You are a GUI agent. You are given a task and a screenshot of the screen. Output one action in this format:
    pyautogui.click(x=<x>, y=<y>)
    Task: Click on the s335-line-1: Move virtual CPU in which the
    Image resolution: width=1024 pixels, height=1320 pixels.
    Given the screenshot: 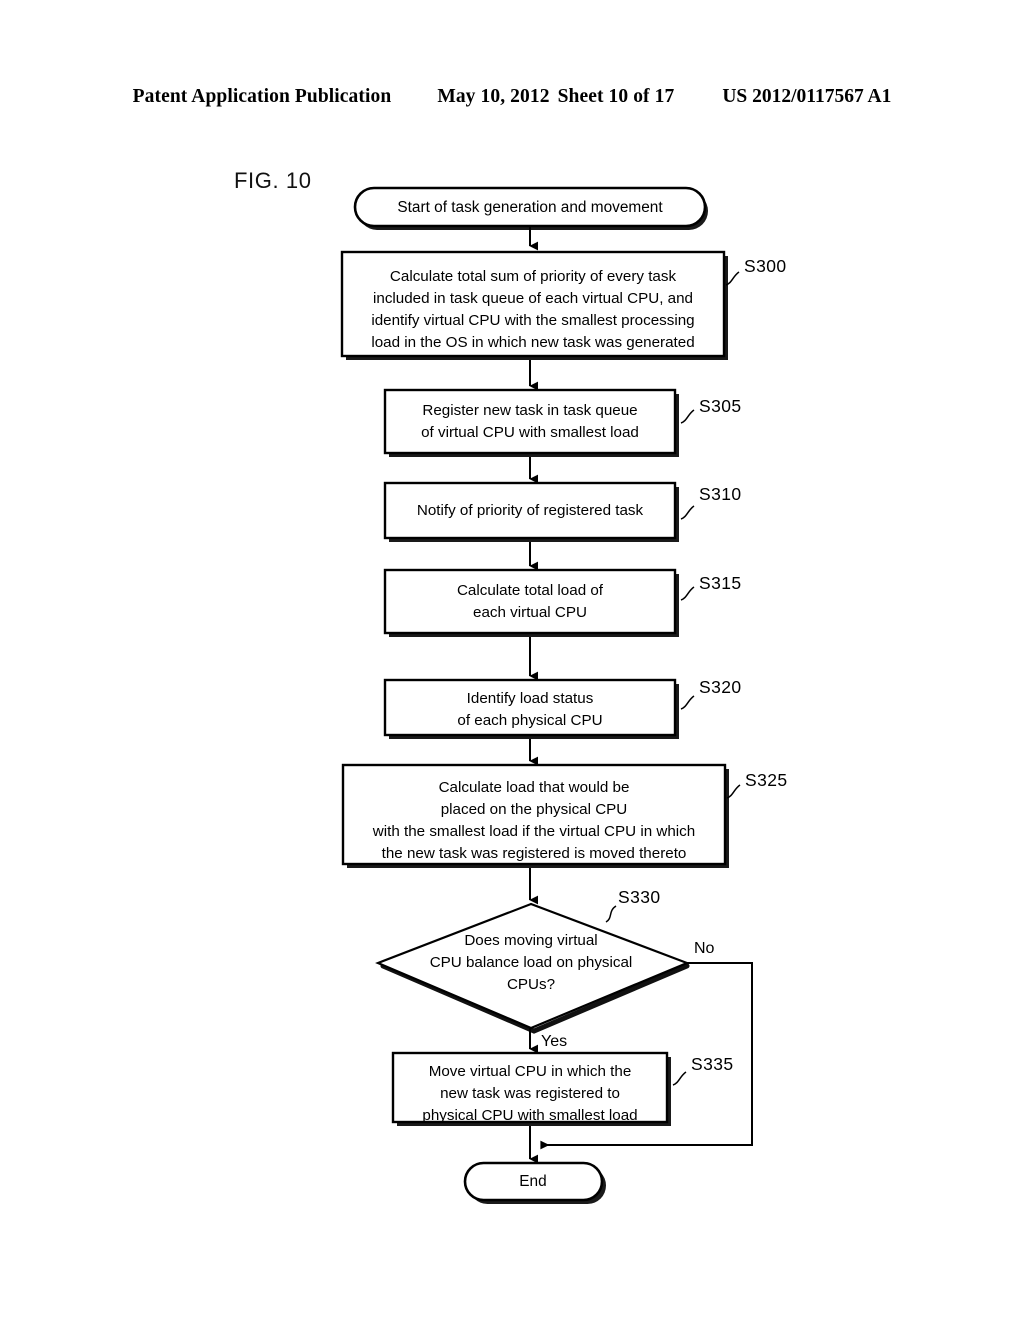 What is the action you would take?
    pyautogui.click(x=530, y=1071)
    